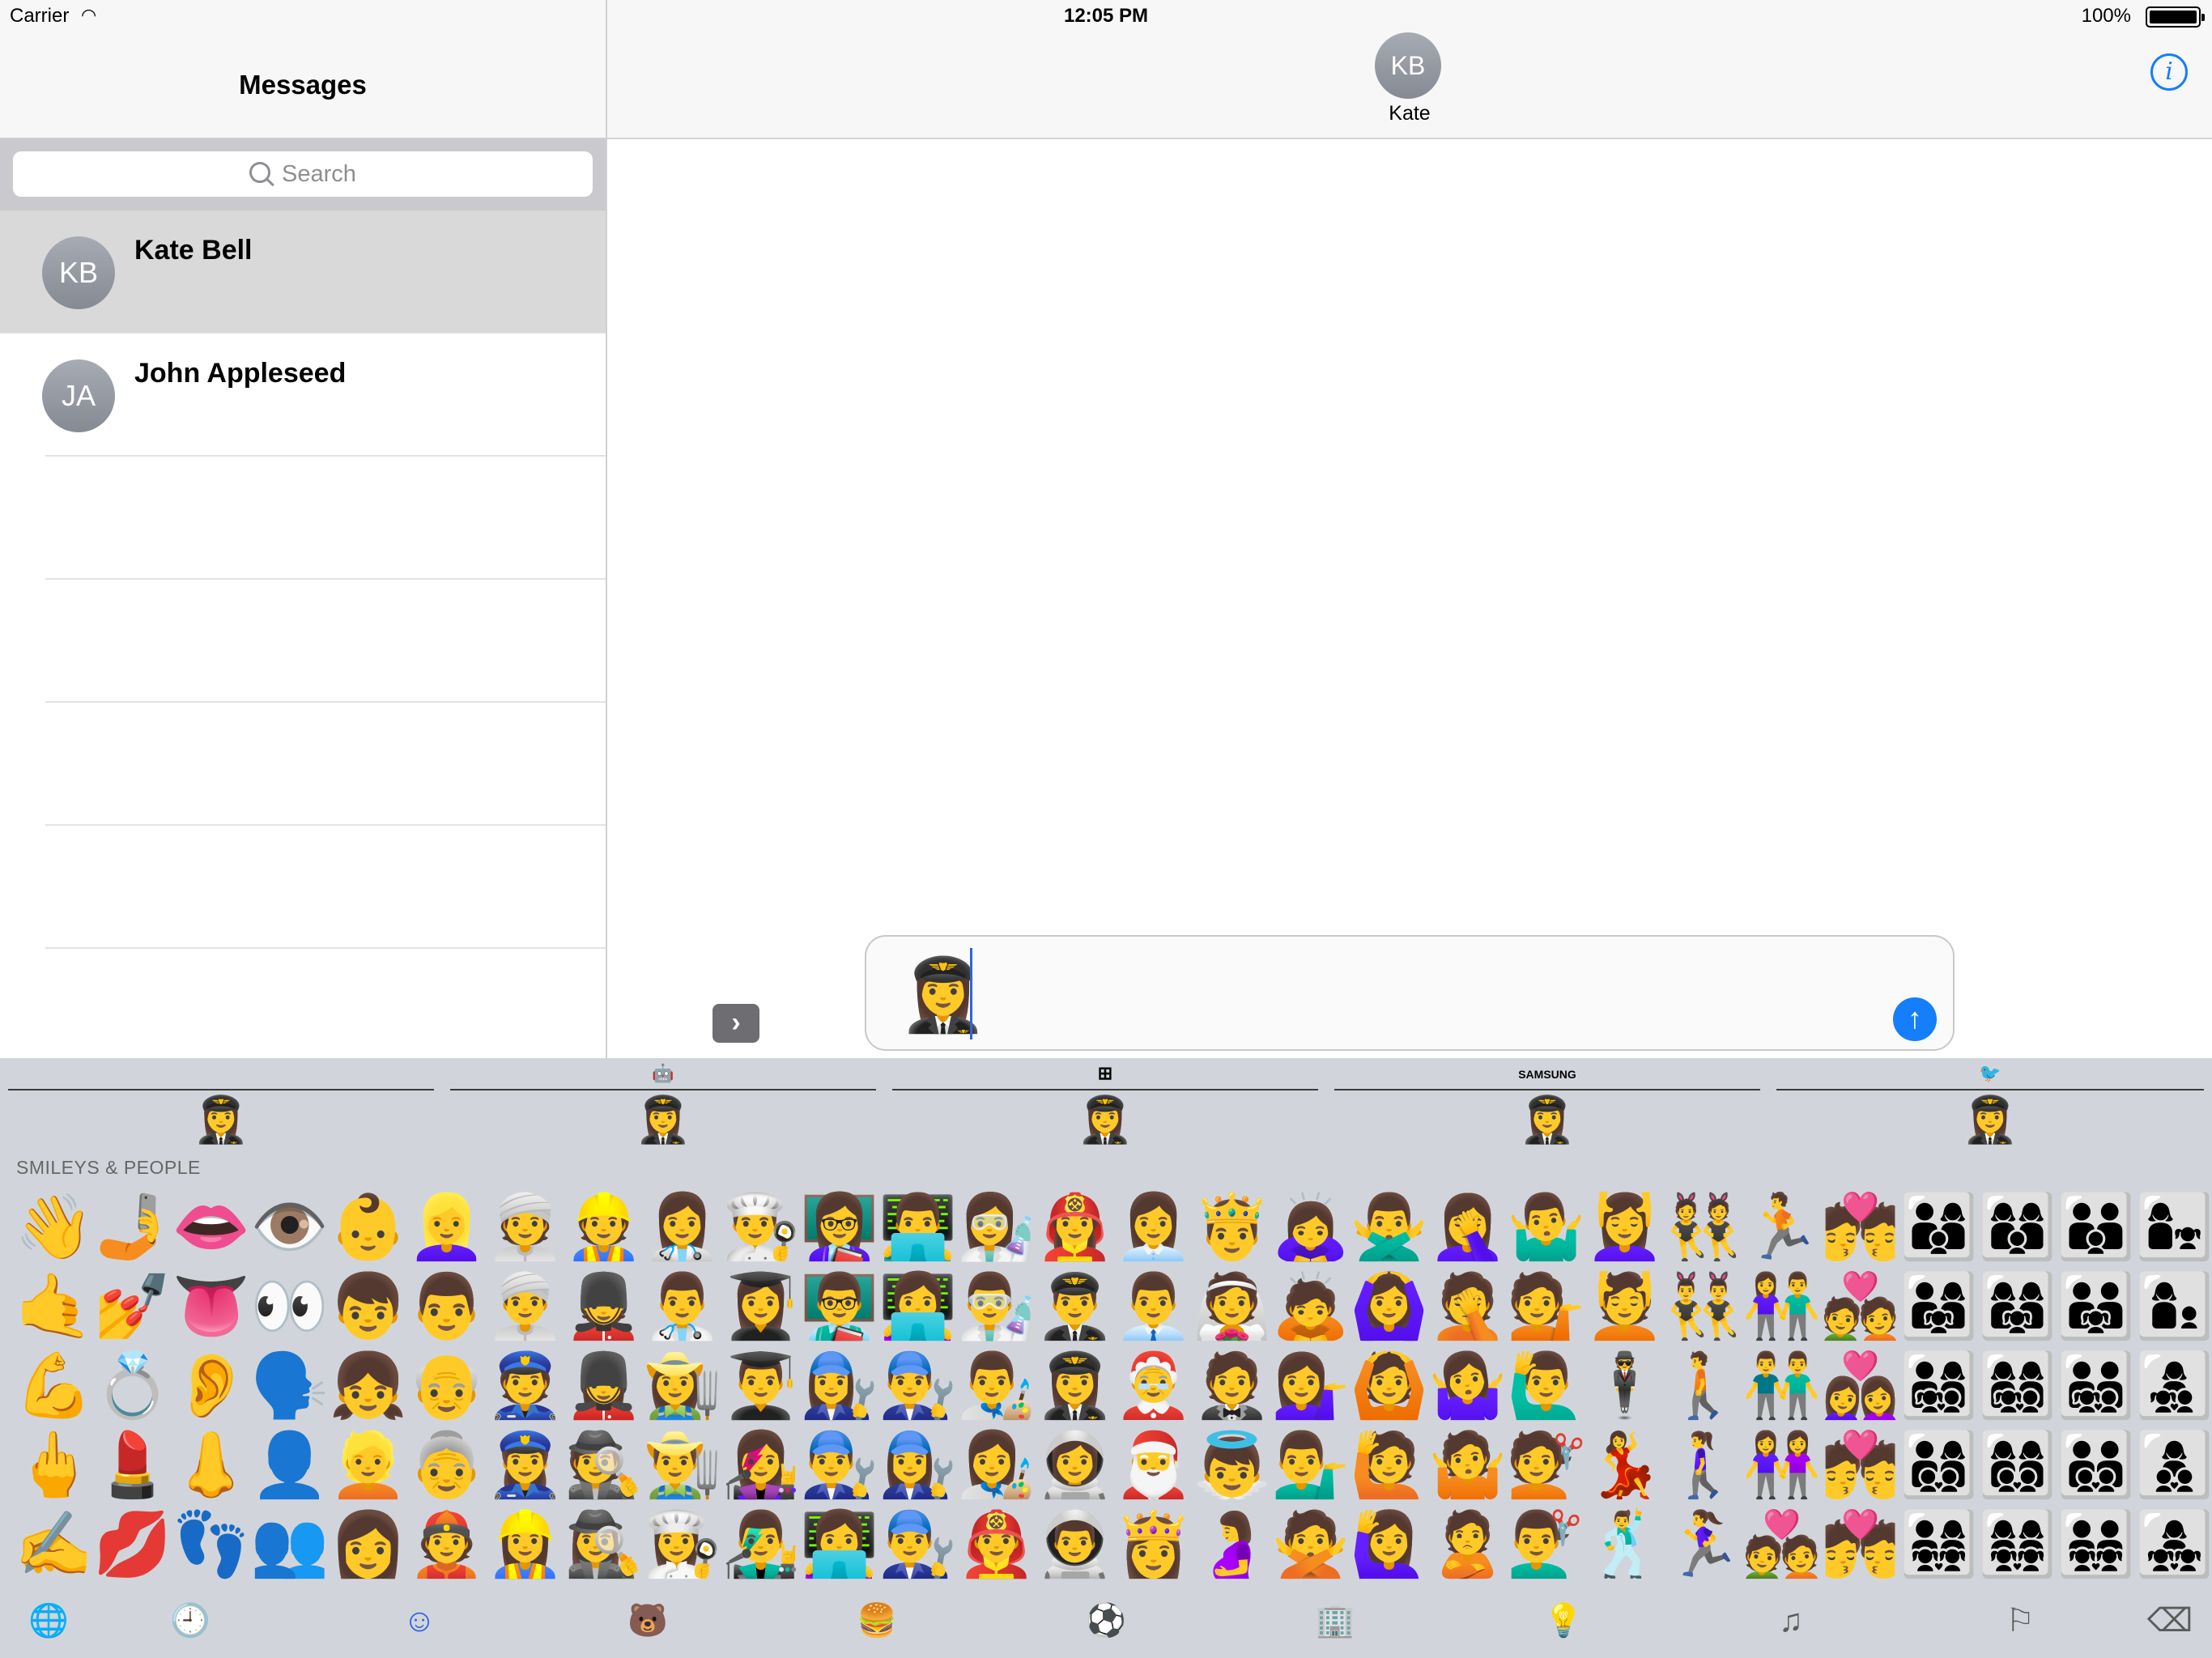 The width and height of the screenshot is (2212, 1658). Describe the element at coordinates (133, 1227) in the screenshot. I see `emoji-key: 🤳` at that location.